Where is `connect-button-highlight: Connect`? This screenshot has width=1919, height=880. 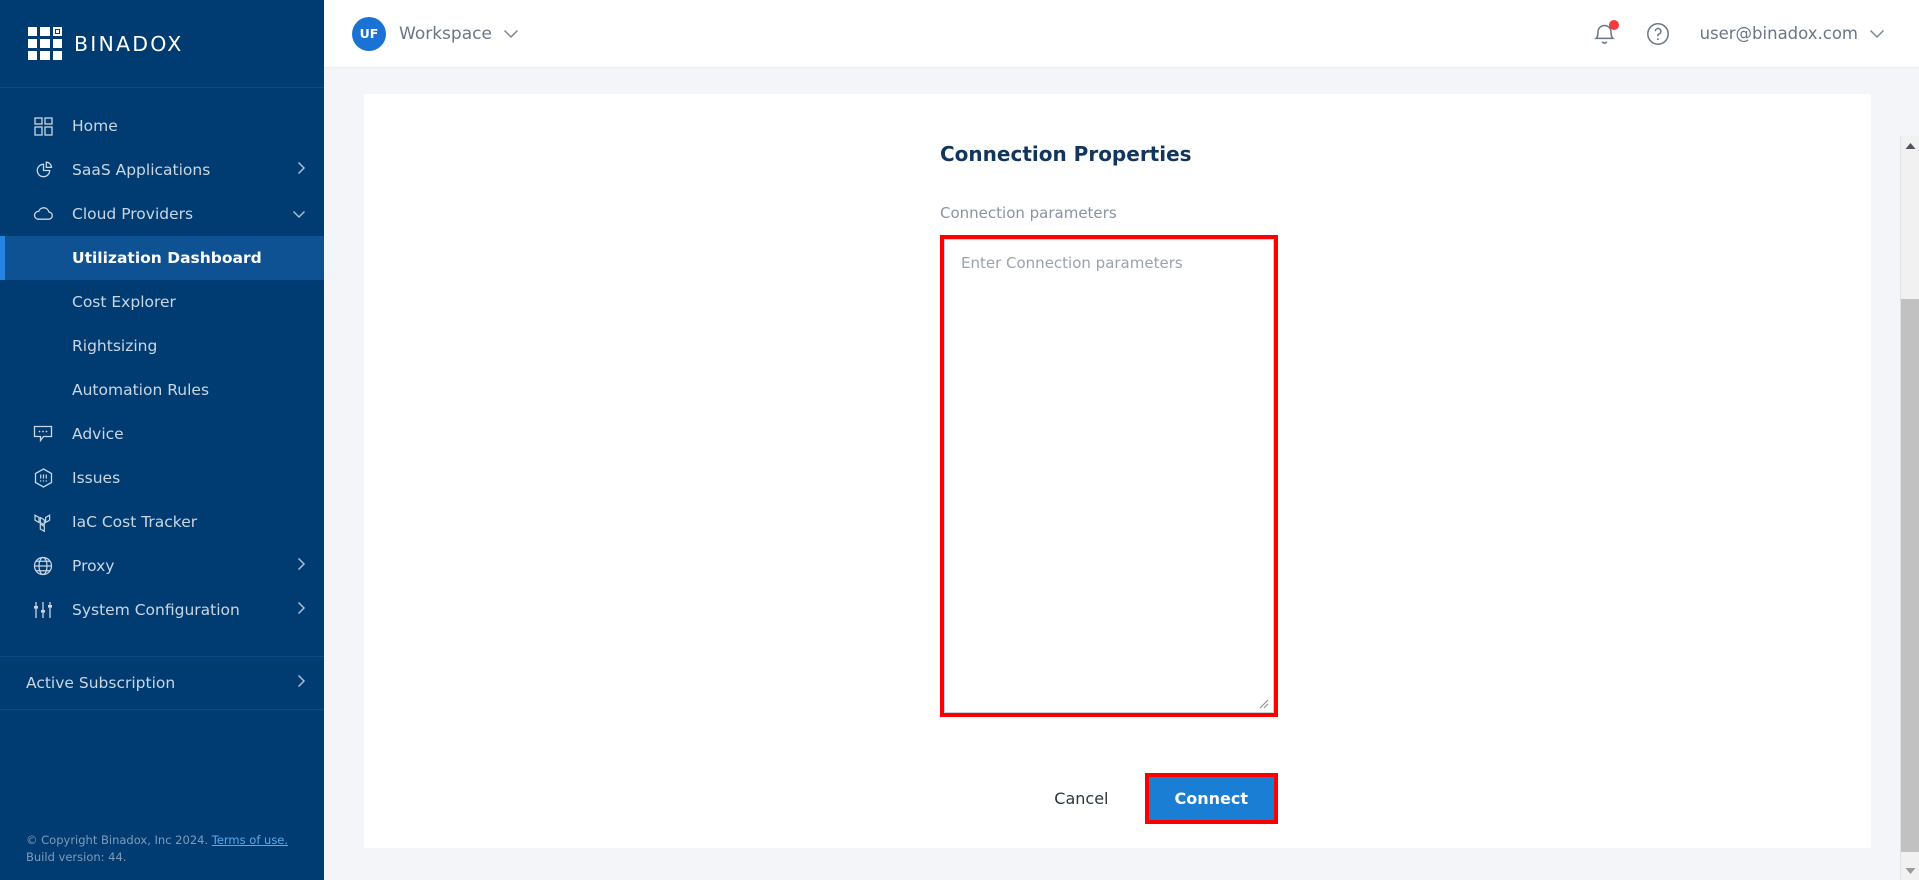 connect-button-highlight: Connect is located at coordinates (1211, 798).